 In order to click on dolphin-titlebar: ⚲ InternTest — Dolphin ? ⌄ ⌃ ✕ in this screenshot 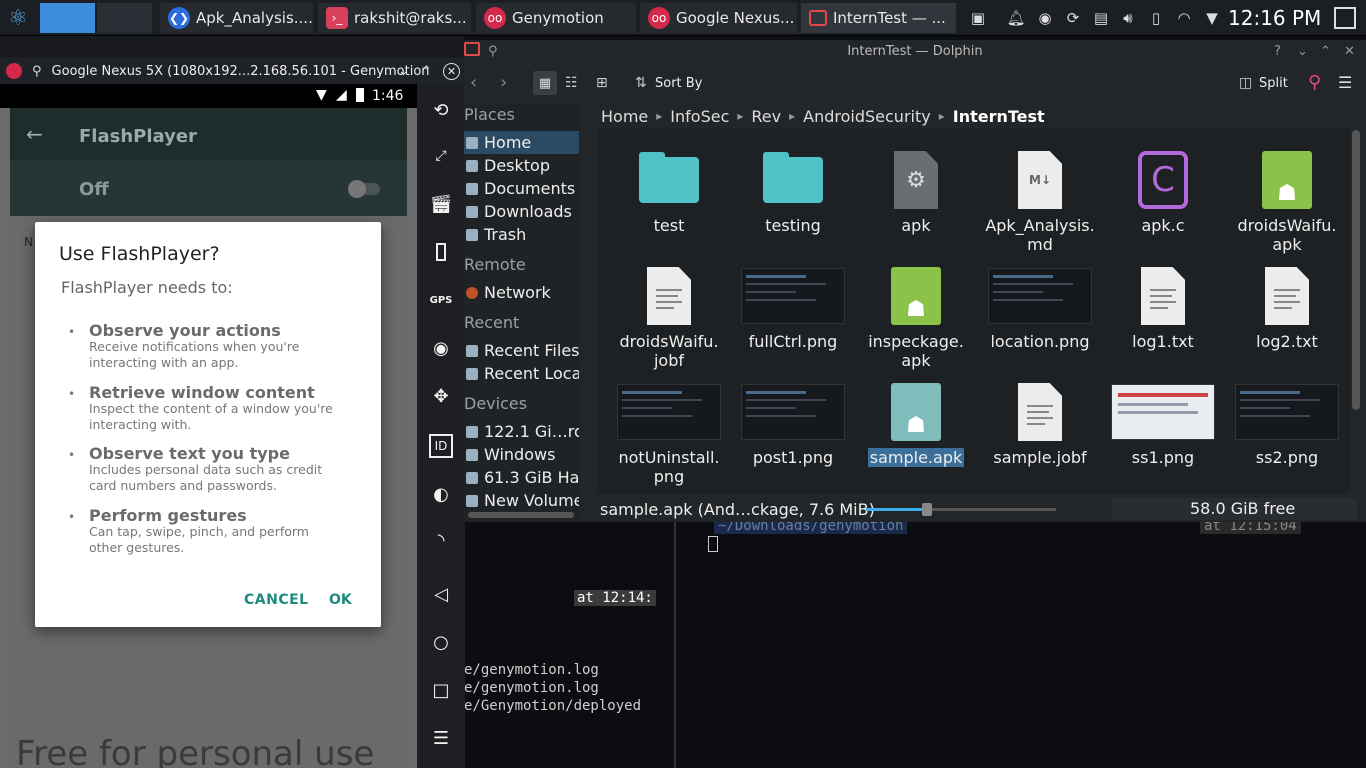, I will do `click(915, 51)`.